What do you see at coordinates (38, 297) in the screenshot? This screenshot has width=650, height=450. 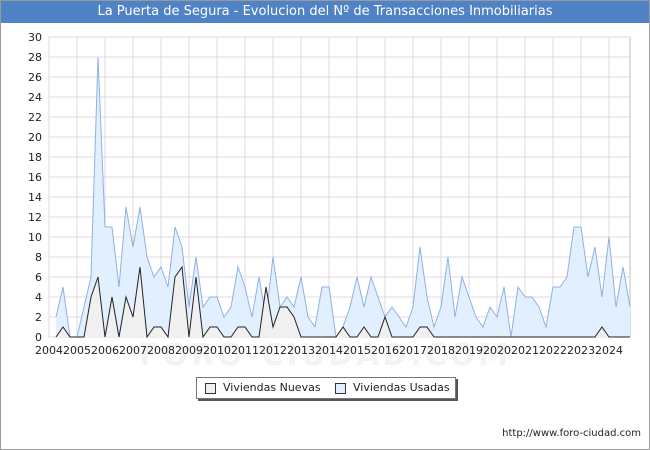 I see `y-tick-label: 4` at bounding box center [38, 297].